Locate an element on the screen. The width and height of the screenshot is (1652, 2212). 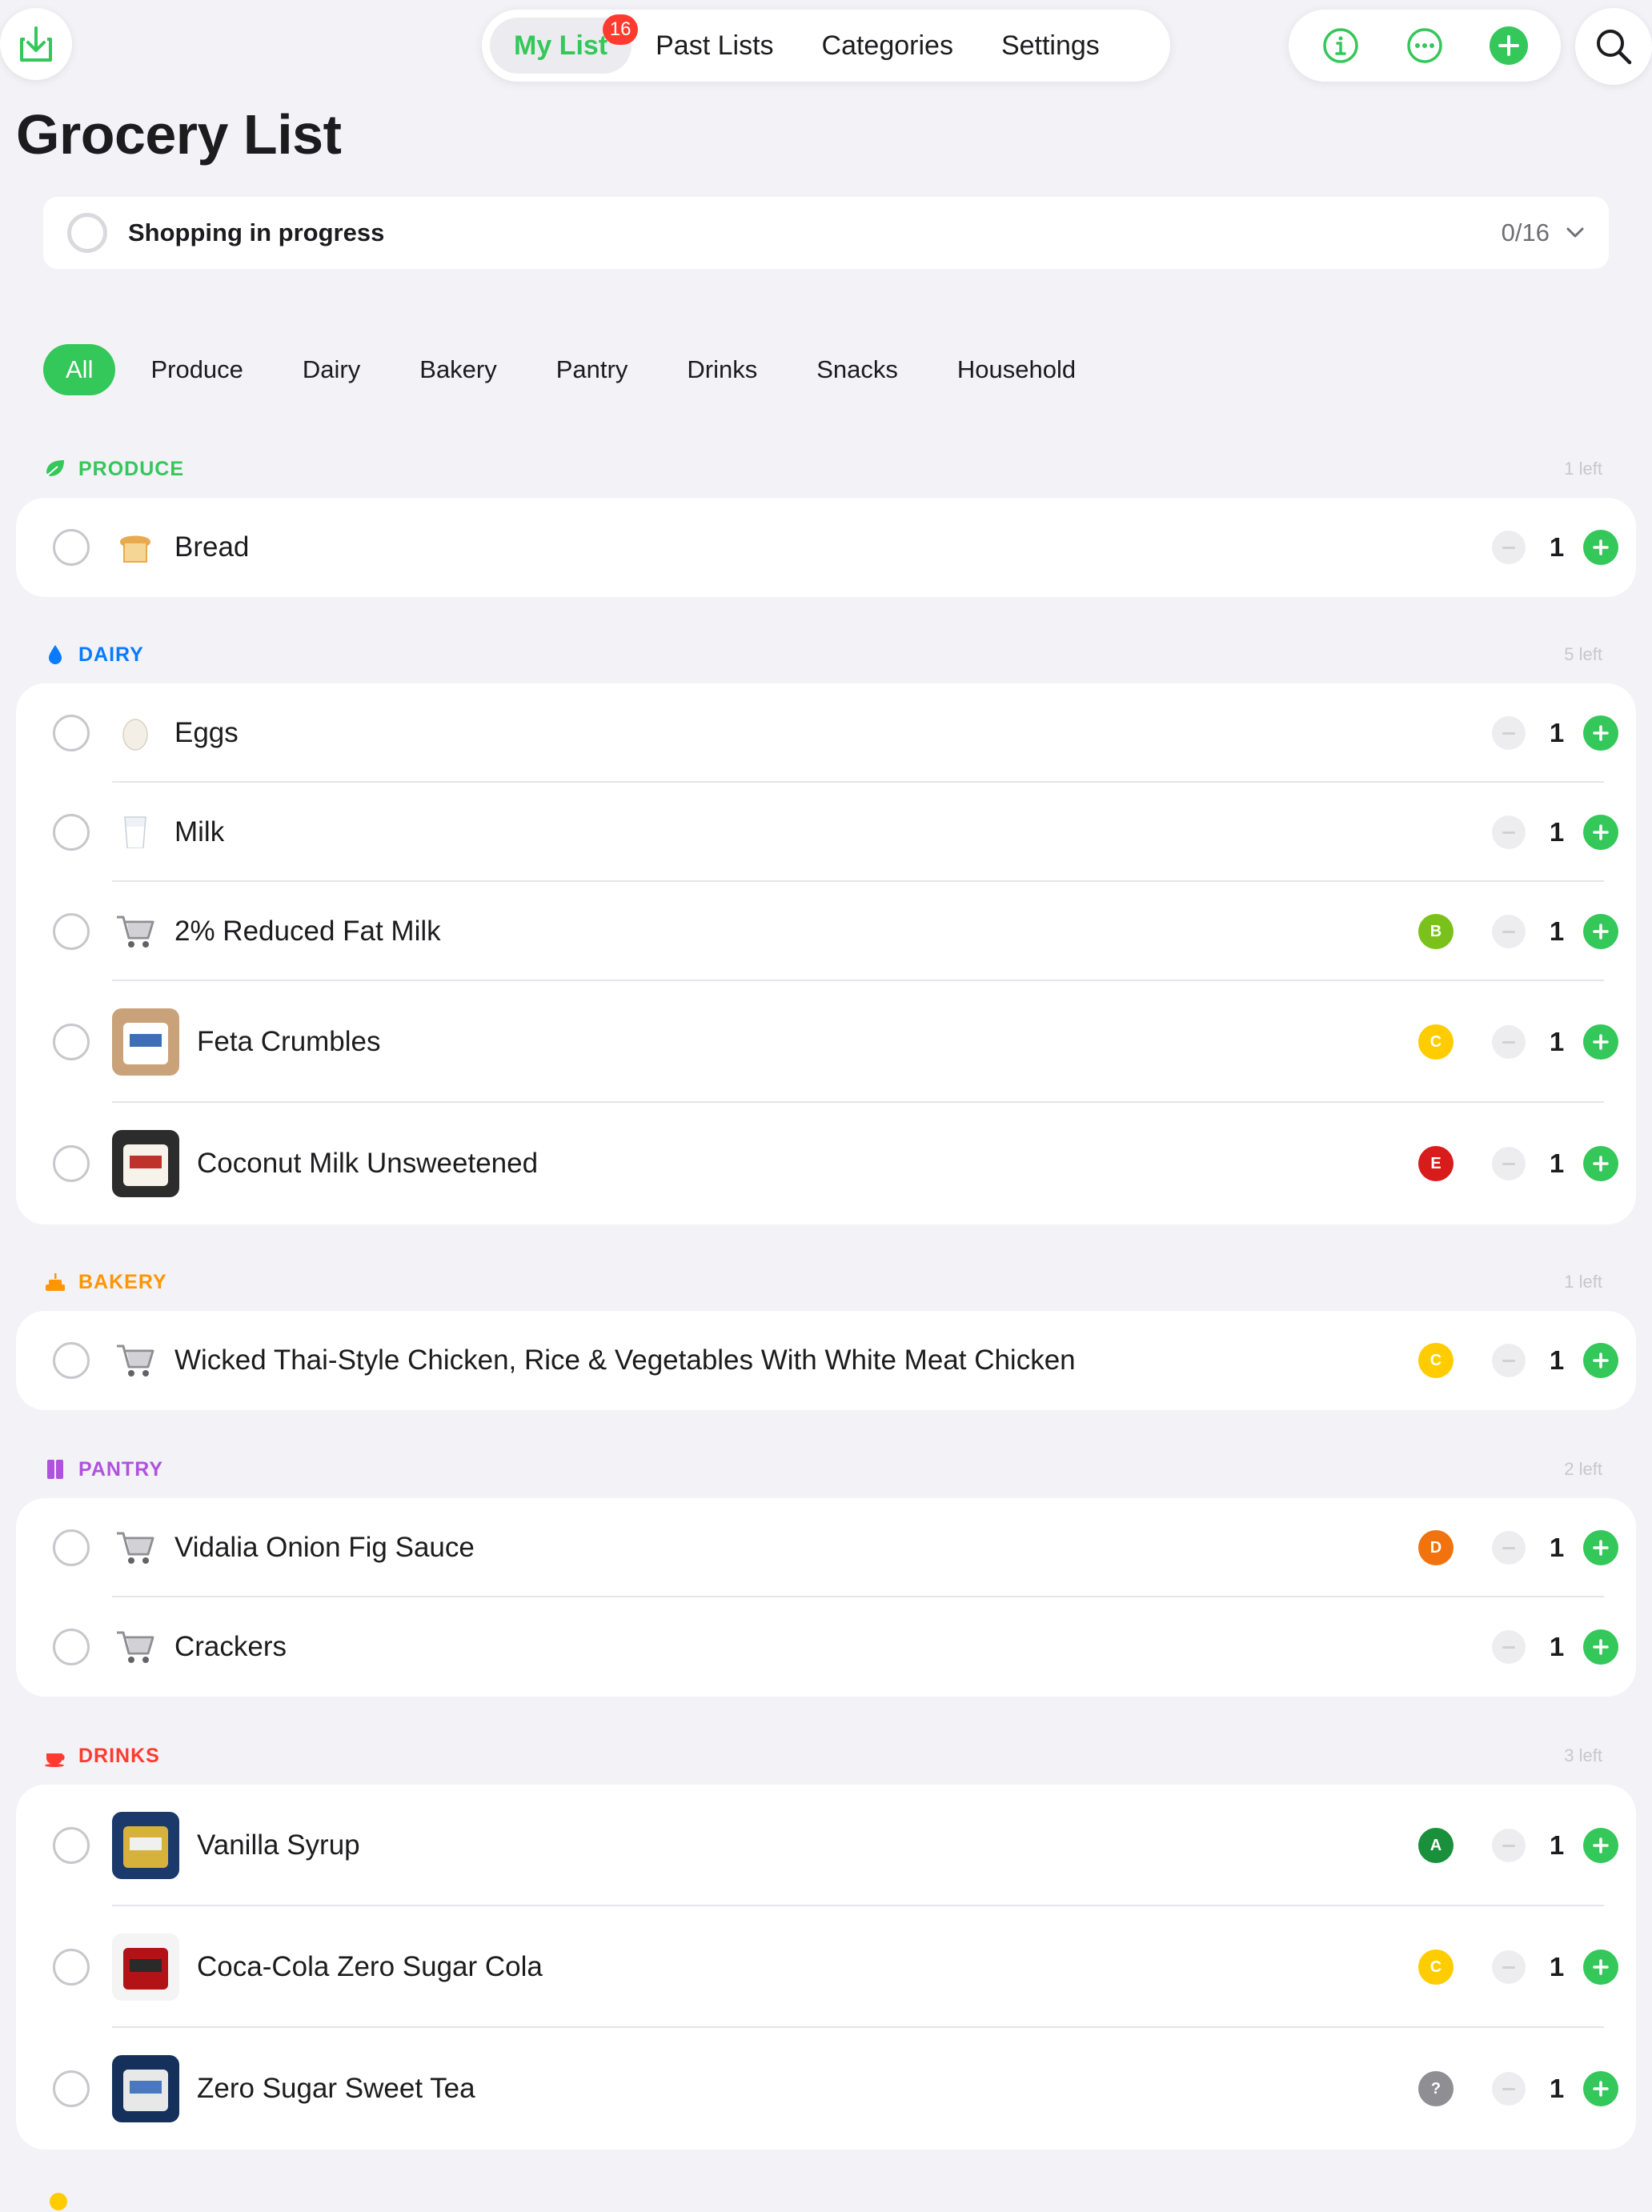
tab-past-lists: Past Lists is located at coordinates (714, 46).